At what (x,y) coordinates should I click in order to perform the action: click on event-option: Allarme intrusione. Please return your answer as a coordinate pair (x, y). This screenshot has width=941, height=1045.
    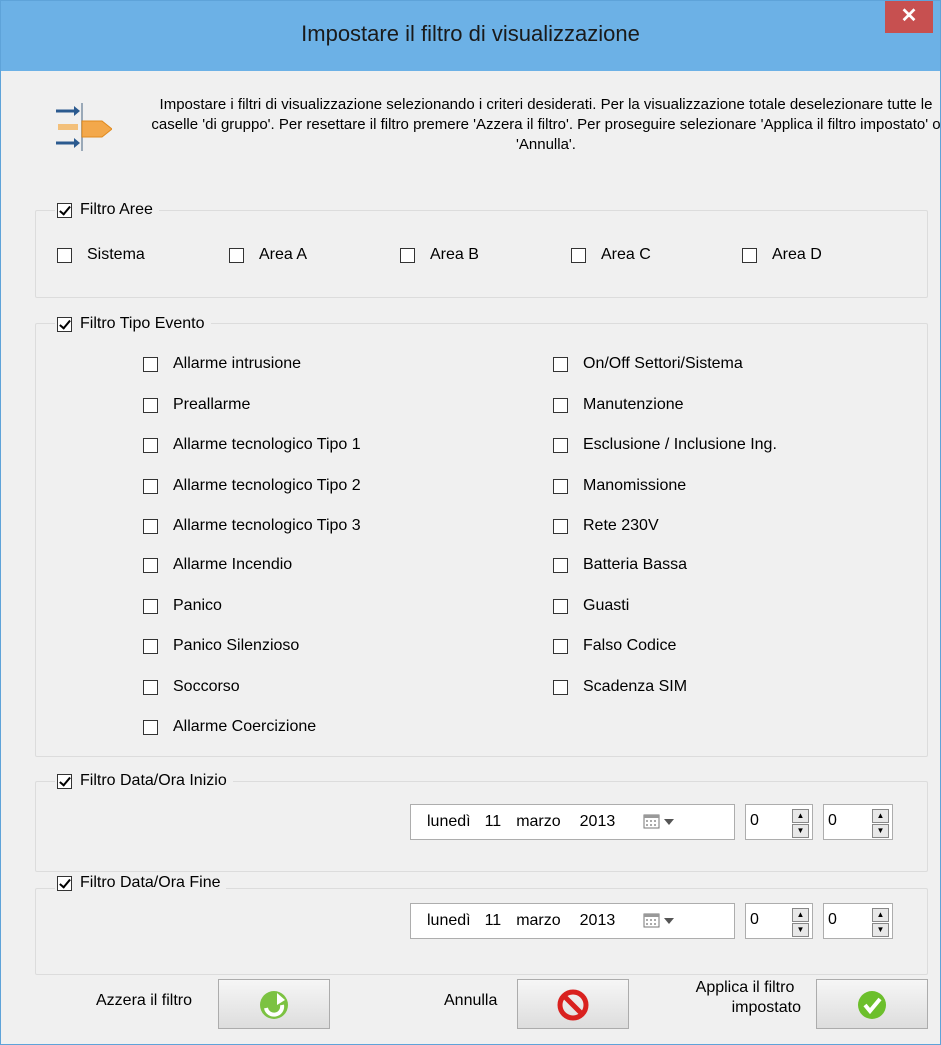
    Looking at the image, I should click on (222, 364).